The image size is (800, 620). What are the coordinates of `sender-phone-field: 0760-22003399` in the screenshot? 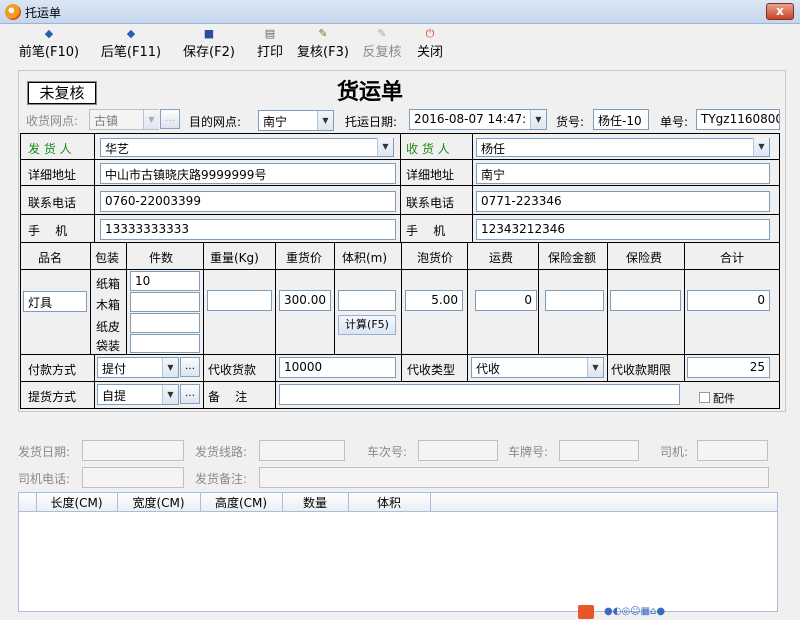 It's located at (248, 201).